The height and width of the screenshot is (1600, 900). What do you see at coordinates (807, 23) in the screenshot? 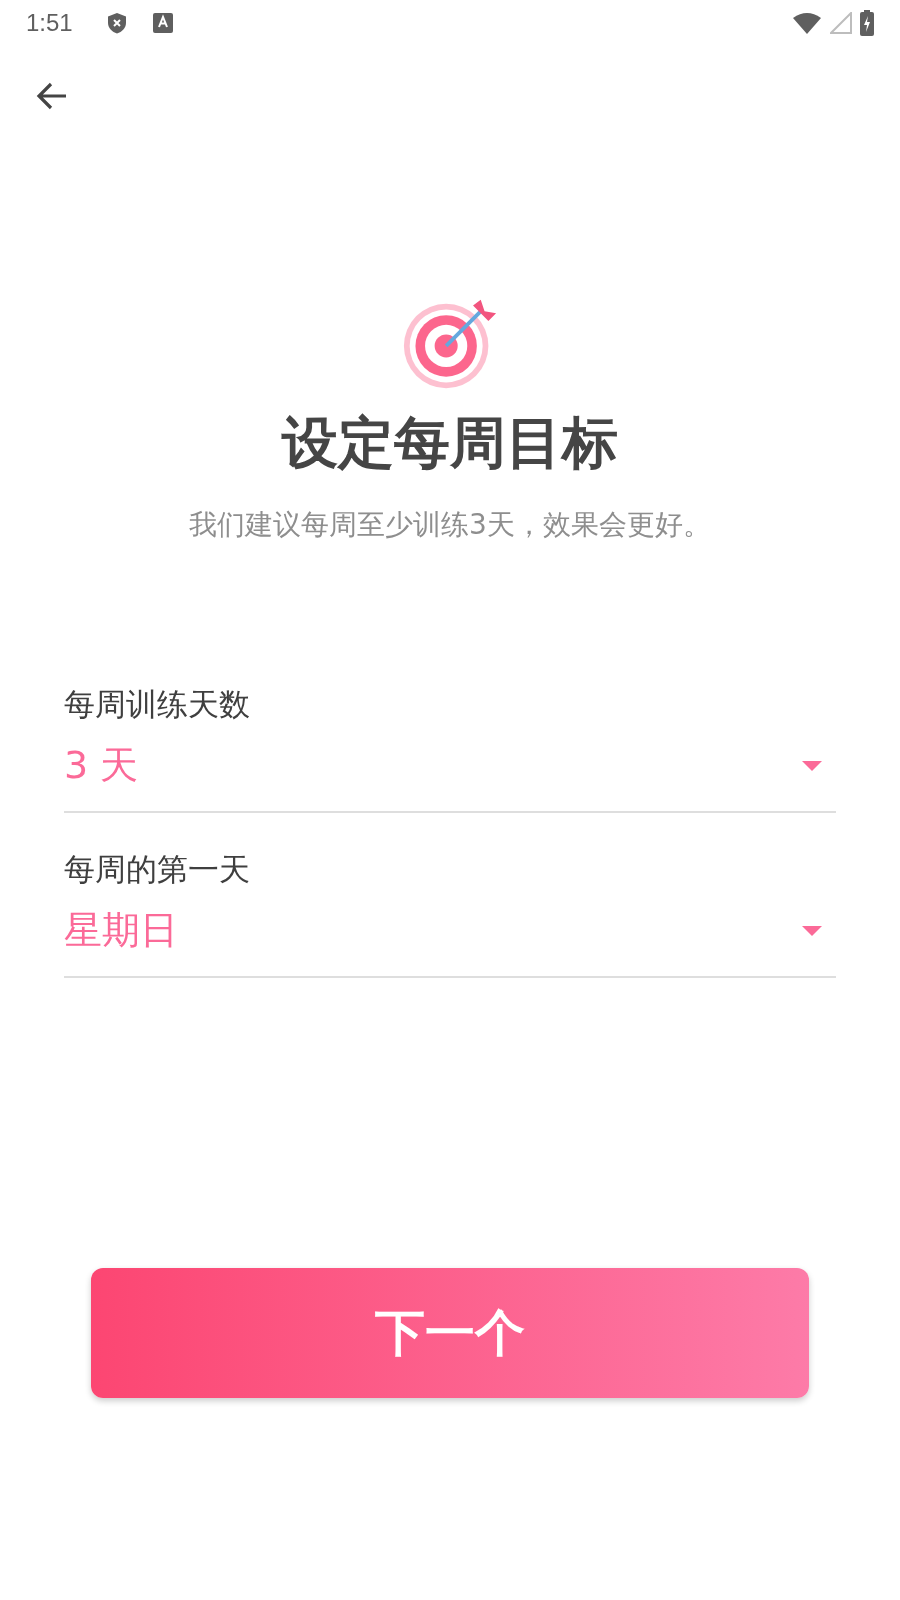
I see `wifi-icon` at bounding box center [807, 23].